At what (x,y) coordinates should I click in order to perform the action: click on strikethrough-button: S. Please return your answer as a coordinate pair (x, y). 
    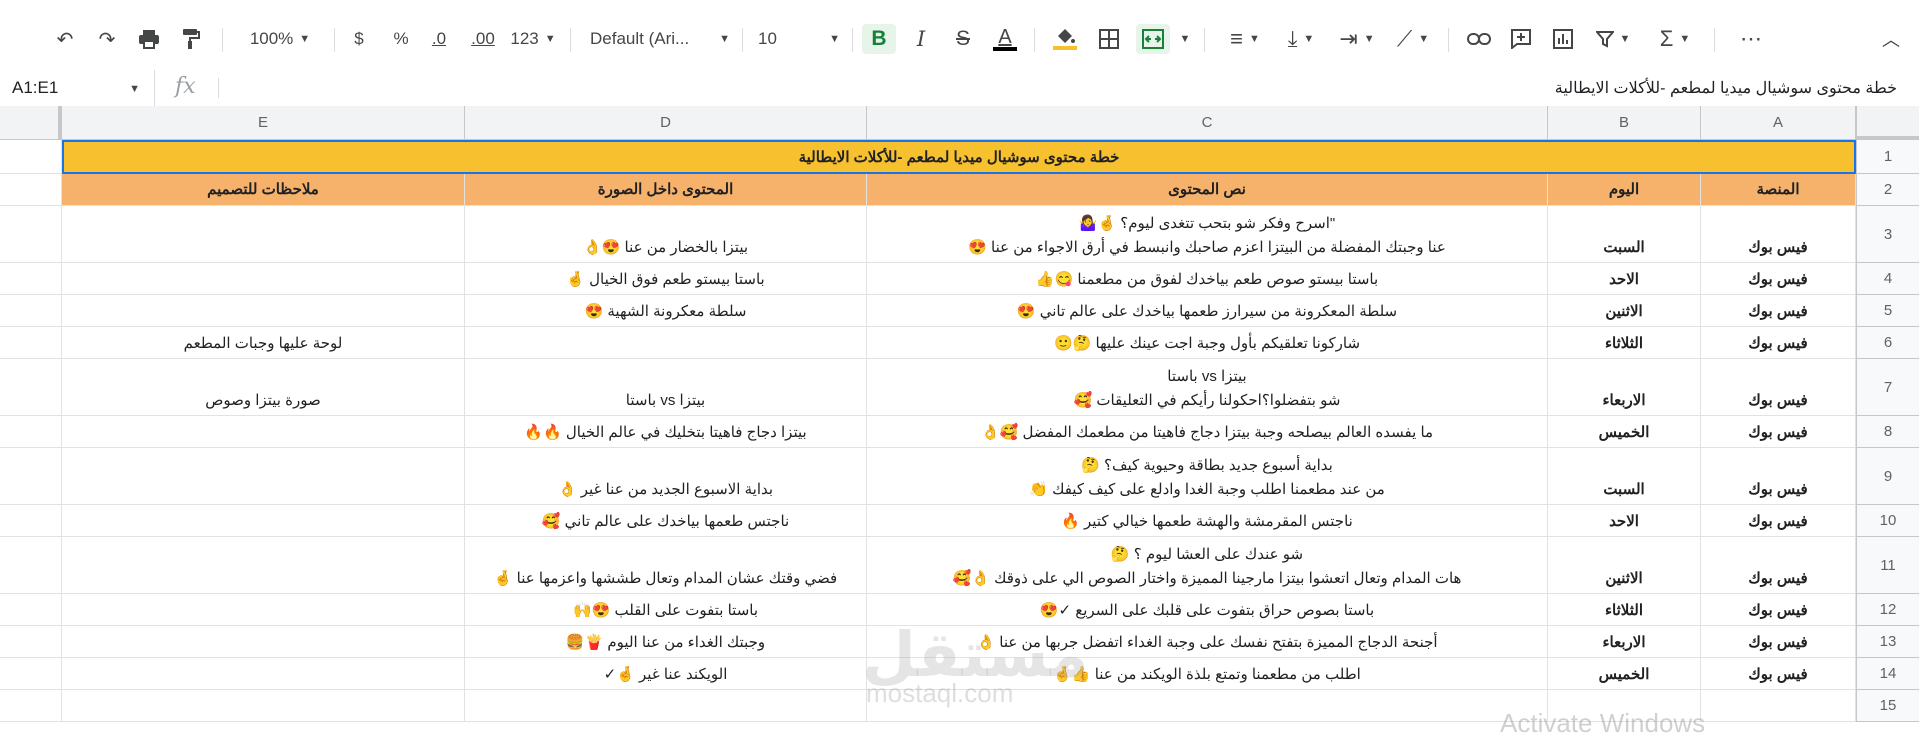
    Looking at the image, I should click on (963, 39).